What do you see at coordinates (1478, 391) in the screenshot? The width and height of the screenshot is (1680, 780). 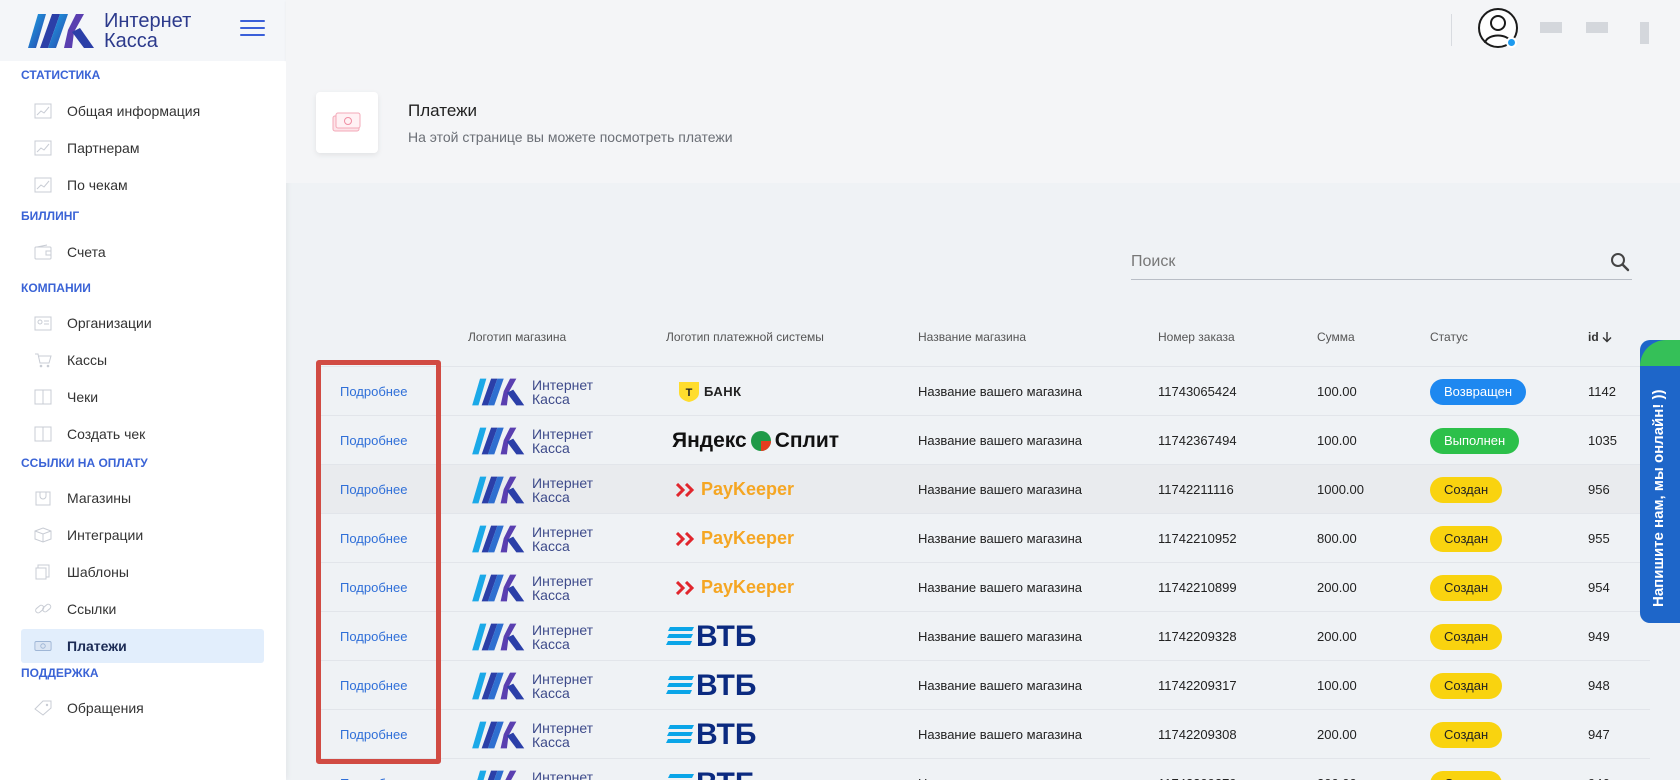 I see `status-badge: Возвращен` at bounding box center [1478, 391].